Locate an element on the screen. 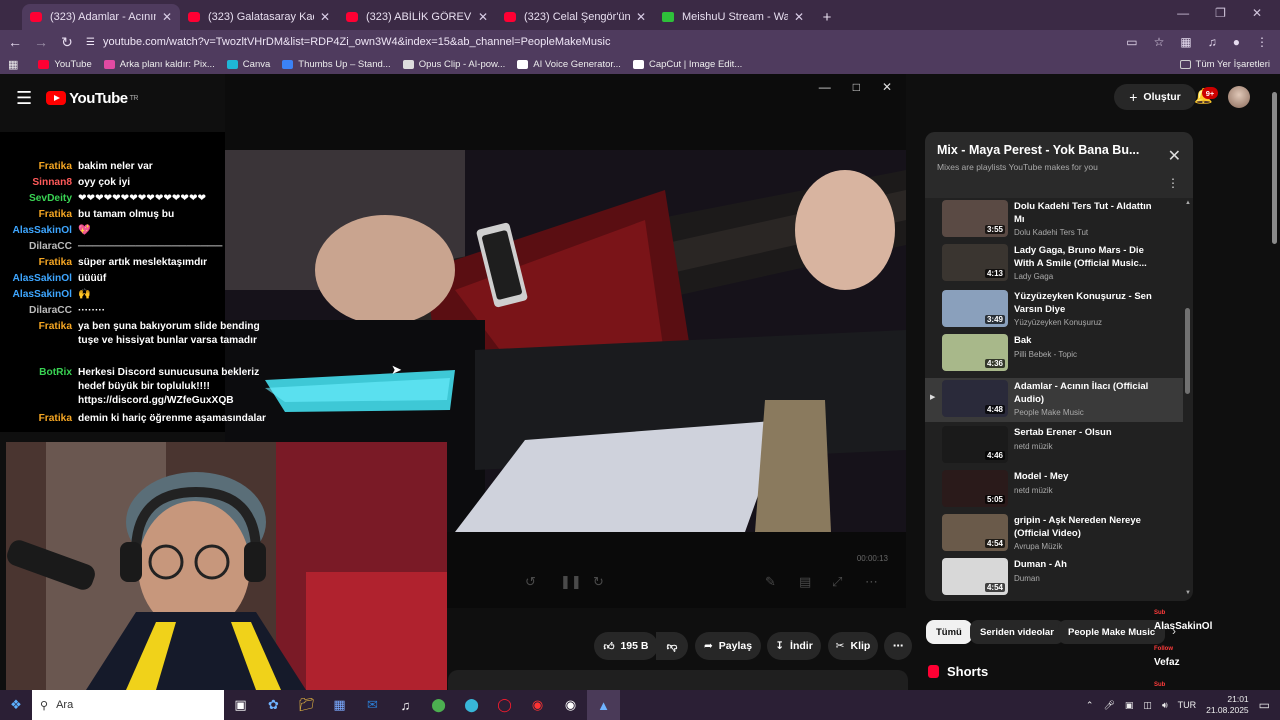  playlist-item: 4:36 Bak Pilli Bebek - Topic is located at coordinates (1054, 354).